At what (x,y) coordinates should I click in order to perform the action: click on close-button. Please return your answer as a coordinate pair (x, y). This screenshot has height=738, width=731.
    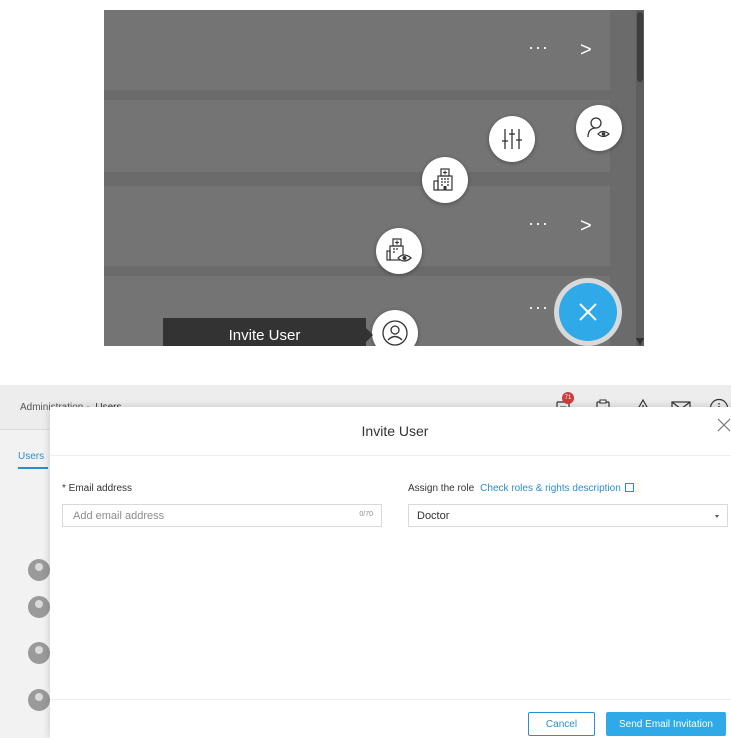
    Looking at the image, I should click on (723, 425).